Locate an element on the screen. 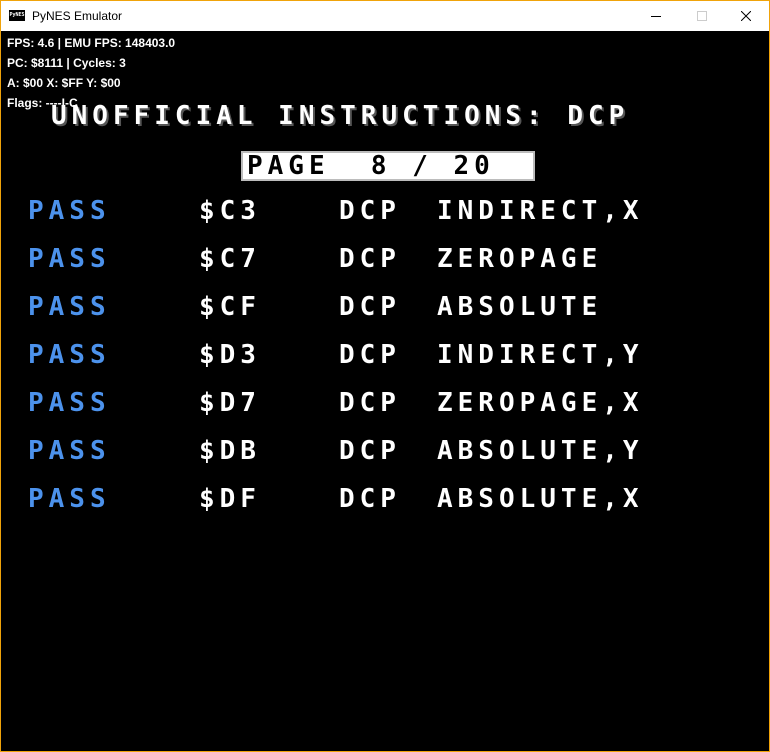 The image size is (770, 752). addressing-mode-text: ABSOLUTE is located at coordinates (520, 307).